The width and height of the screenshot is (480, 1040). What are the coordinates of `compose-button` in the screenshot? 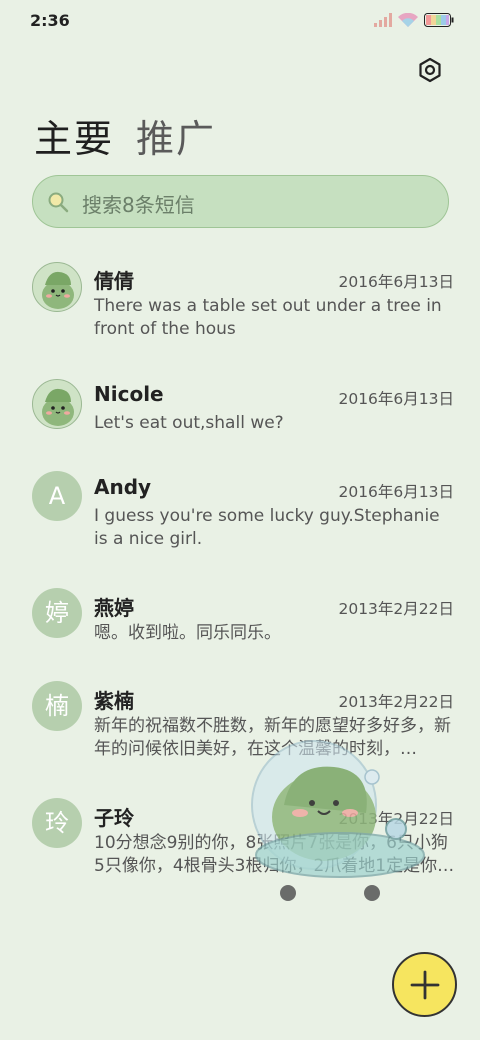 It's located at (424, 984).